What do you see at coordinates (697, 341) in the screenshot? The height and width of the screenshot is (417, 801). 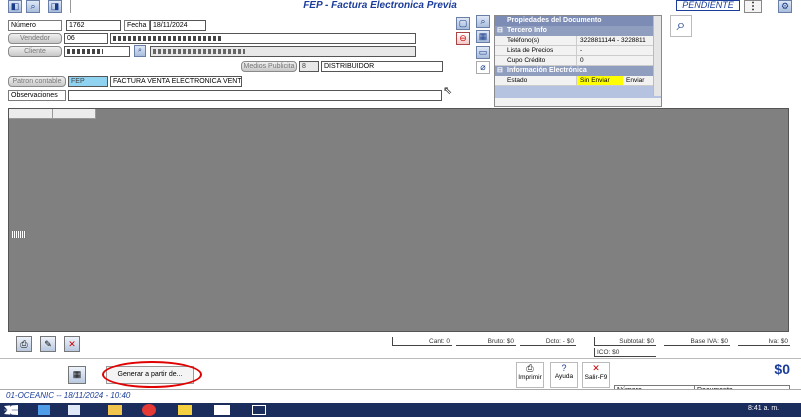 I see `base-iva-total: Base IVA: $0` at bounding box center [697, 341].